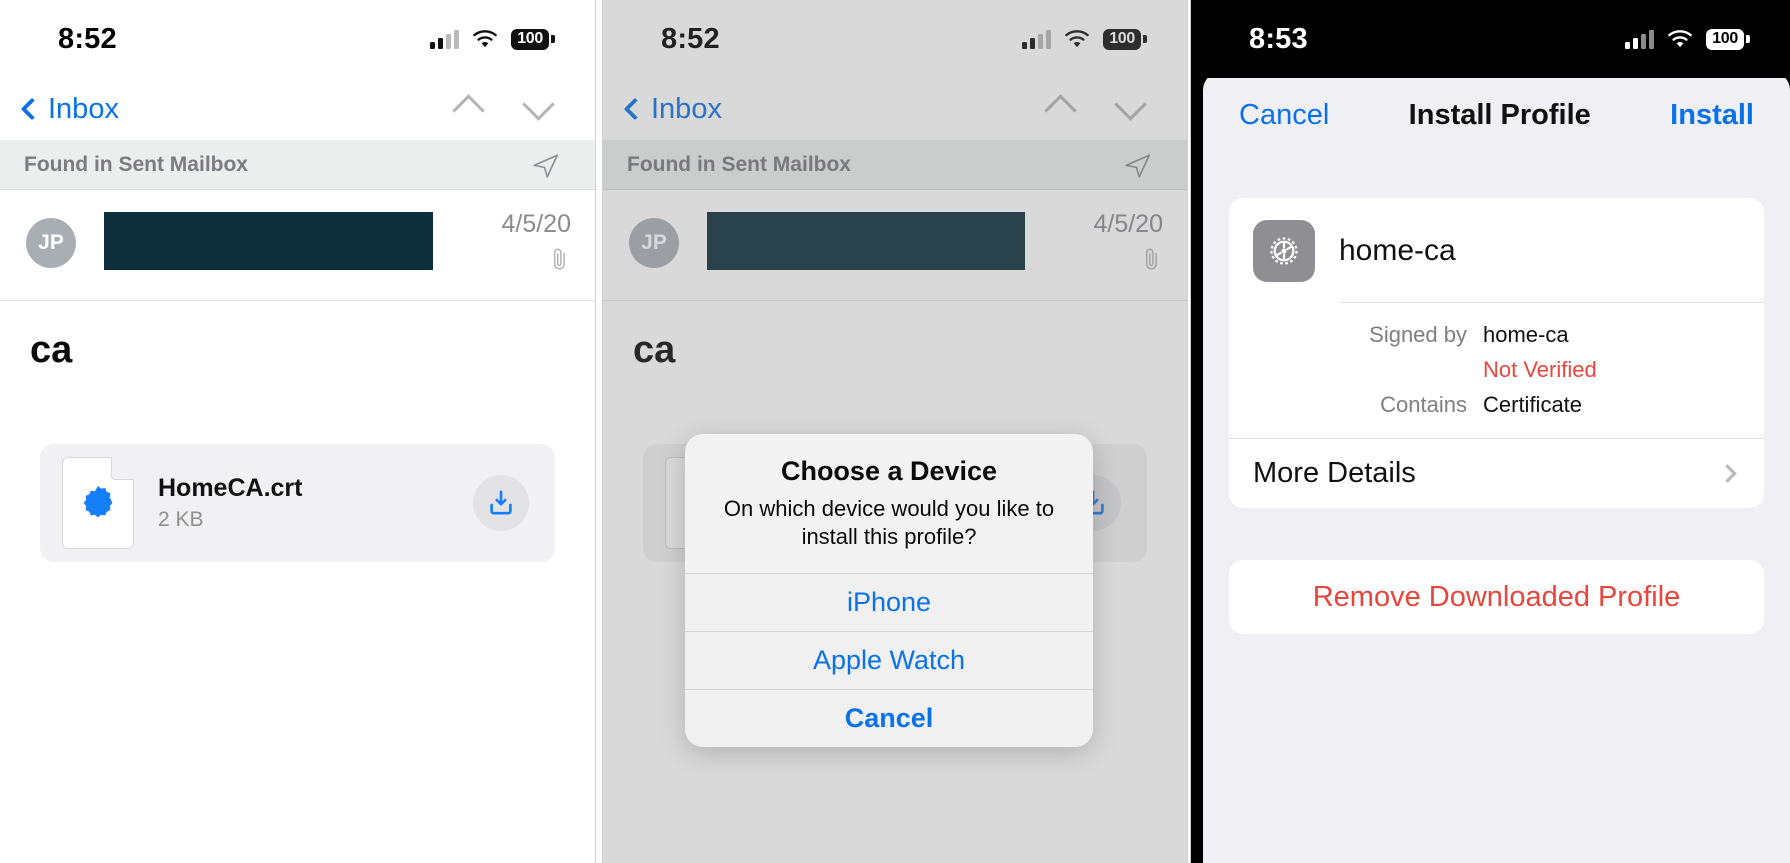 This screenshot has width=1790, height=863. Describe the element at coordinates (1423, 404) in the screenshot. I see `row-key: Contains` at that location.